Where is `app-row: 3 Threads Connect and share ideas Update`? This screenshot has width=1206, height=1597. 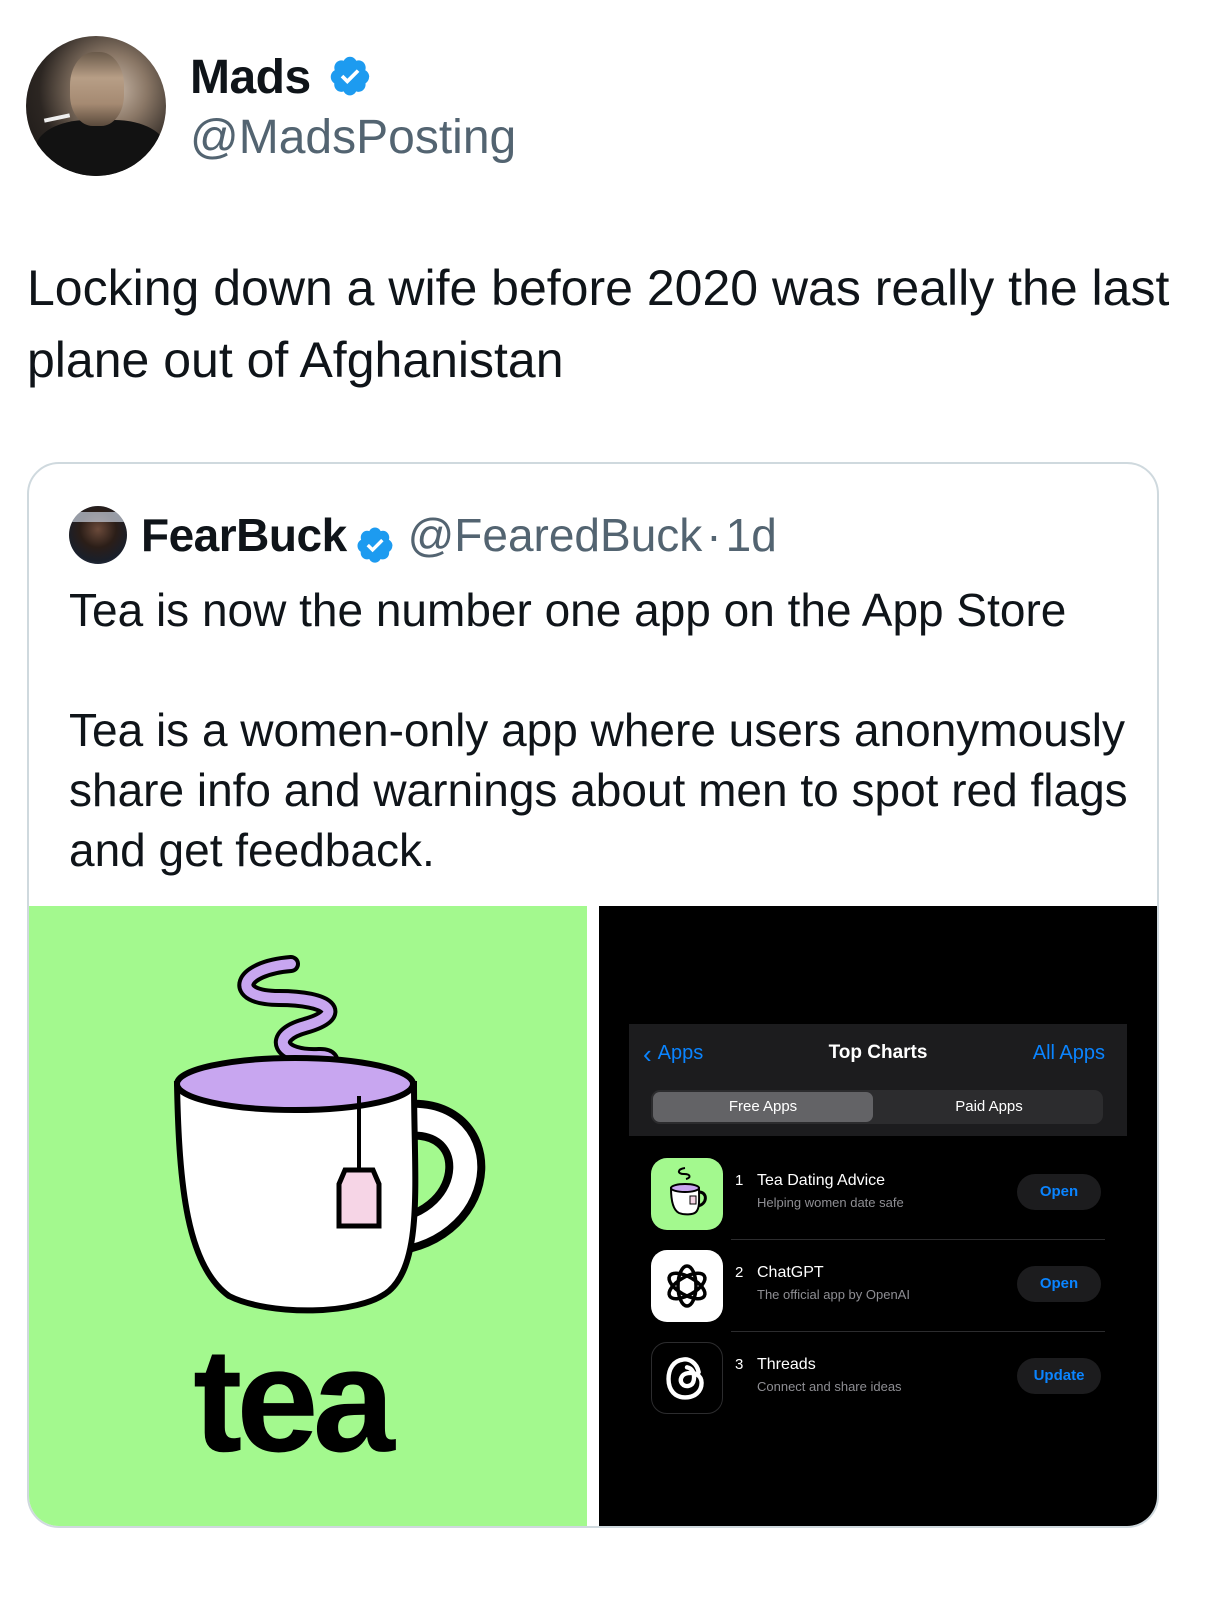 app-row: 3 Threads Connect and share ideas Update is located at coordinates (879, 1384).